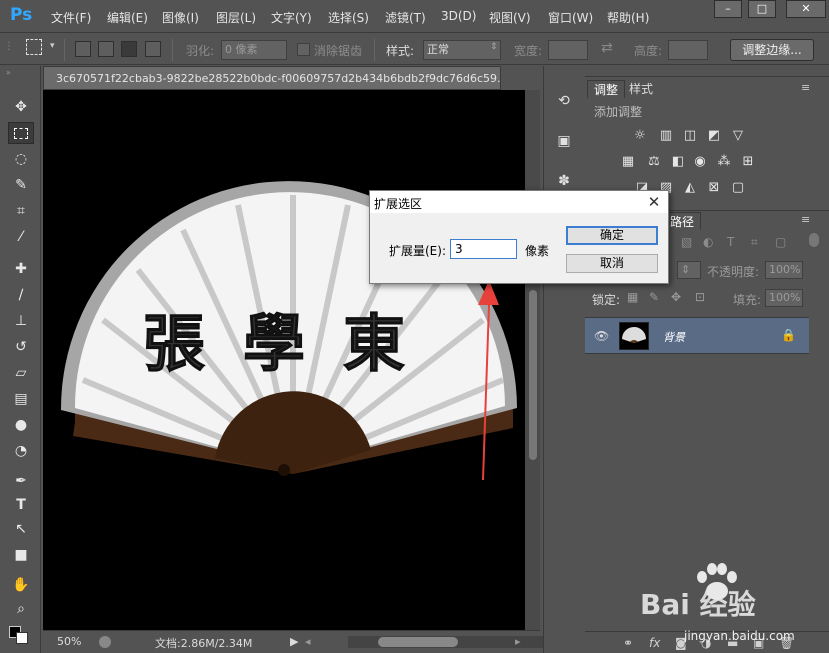 This screenshot has height=653, width=829. What do you see at coordinates (686, 242) in the screenshot?
I see `filter-pixel-icon: ▧` at bounding box center [686, 242].